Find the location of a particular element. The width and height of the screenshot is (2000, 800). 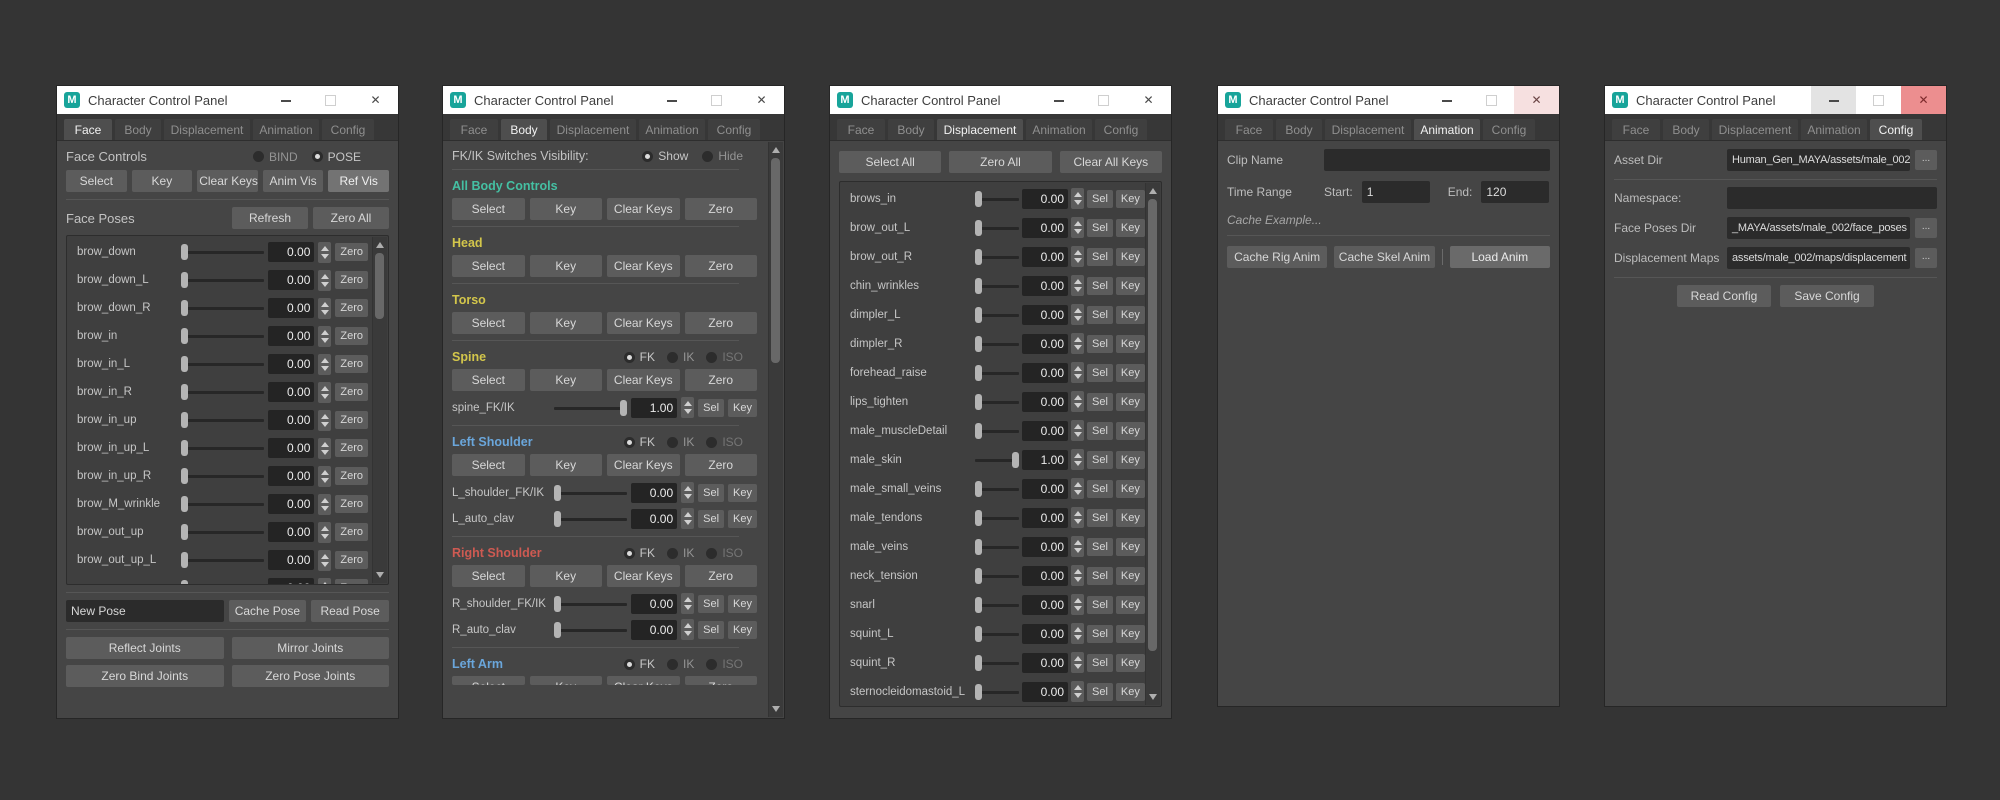

tab-displacement: Displacement is located at coordinates (980, 129).